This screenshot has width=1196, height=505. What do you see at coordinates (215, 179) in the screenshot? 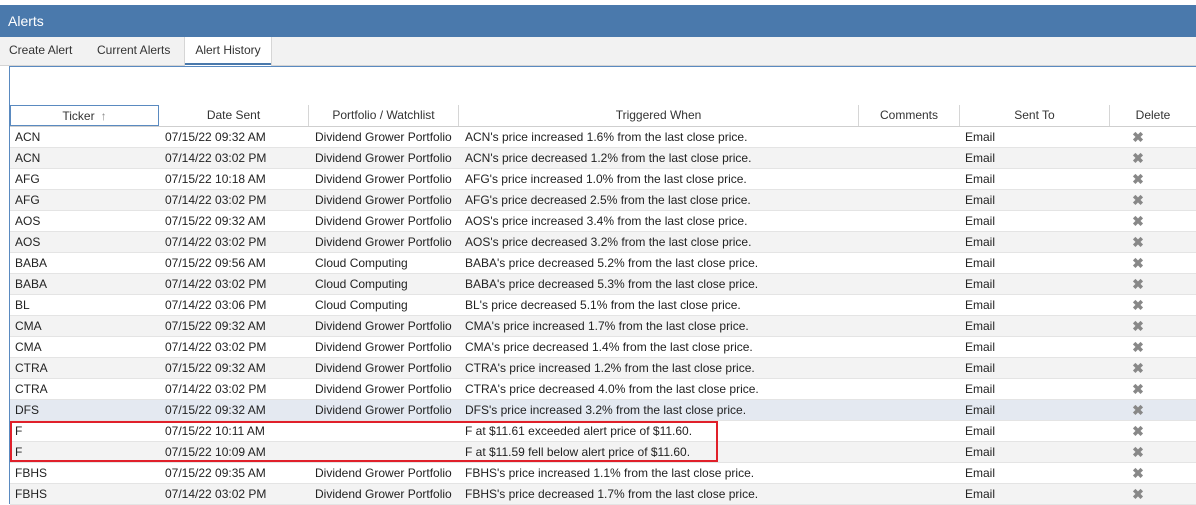
I see `date-sent-cell: 07/15/22 10:18 AM` at bounding box center [215, 179].